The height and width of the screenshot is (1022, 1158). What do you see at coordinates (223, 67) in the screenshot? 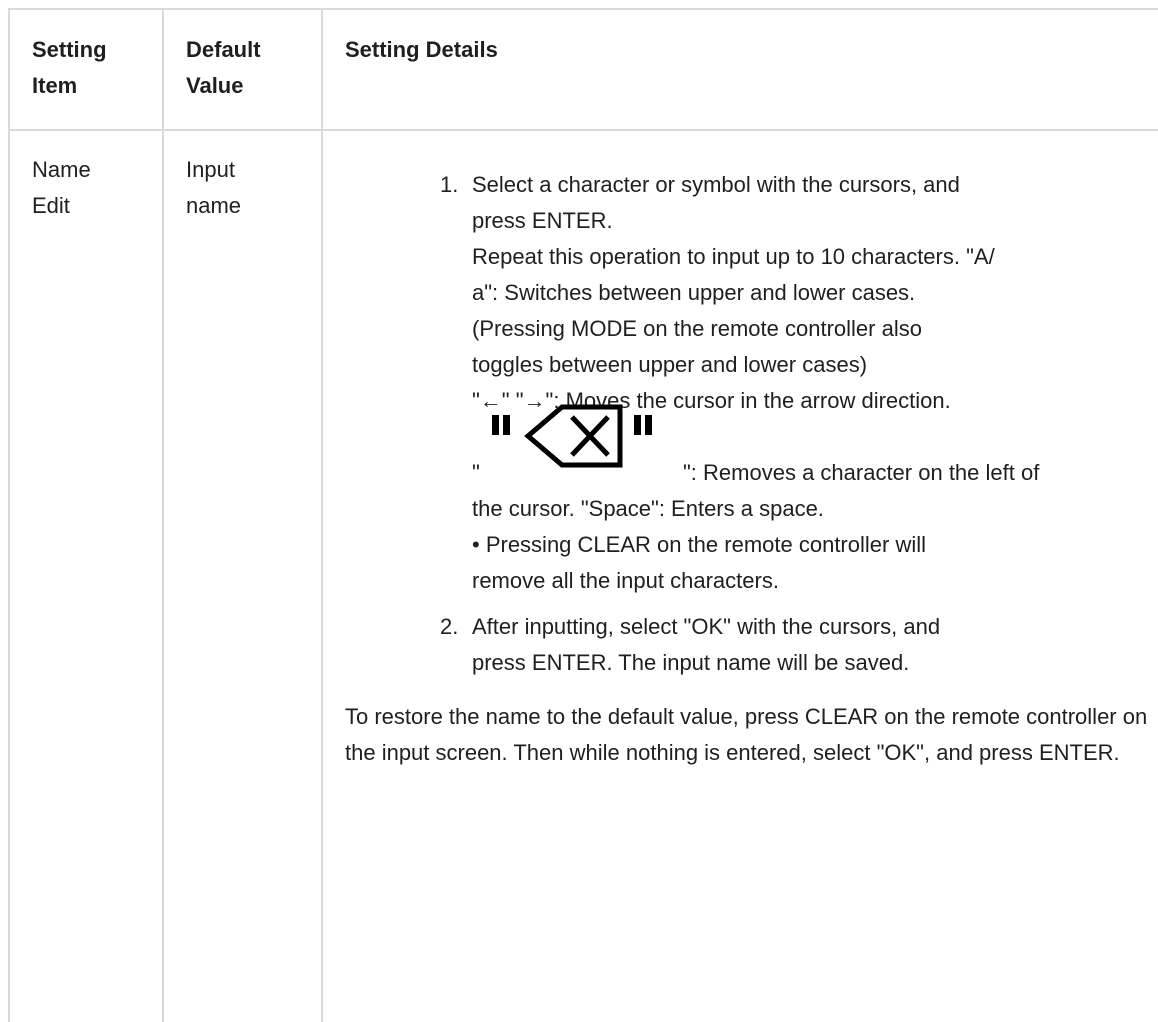
I see `header-default-value-label: Default Value` at bounding box center [223, 67].